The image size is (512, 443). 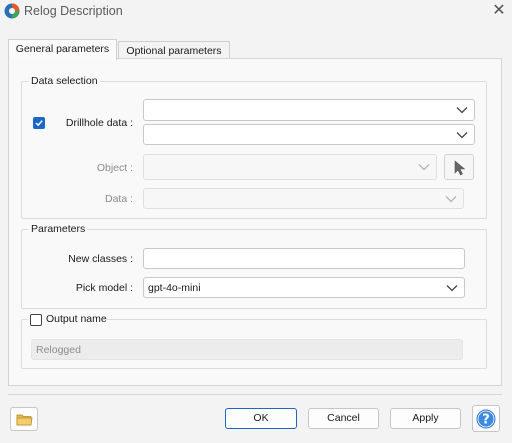 I want to click on data-label: Data :, so click(x=118, y=199).